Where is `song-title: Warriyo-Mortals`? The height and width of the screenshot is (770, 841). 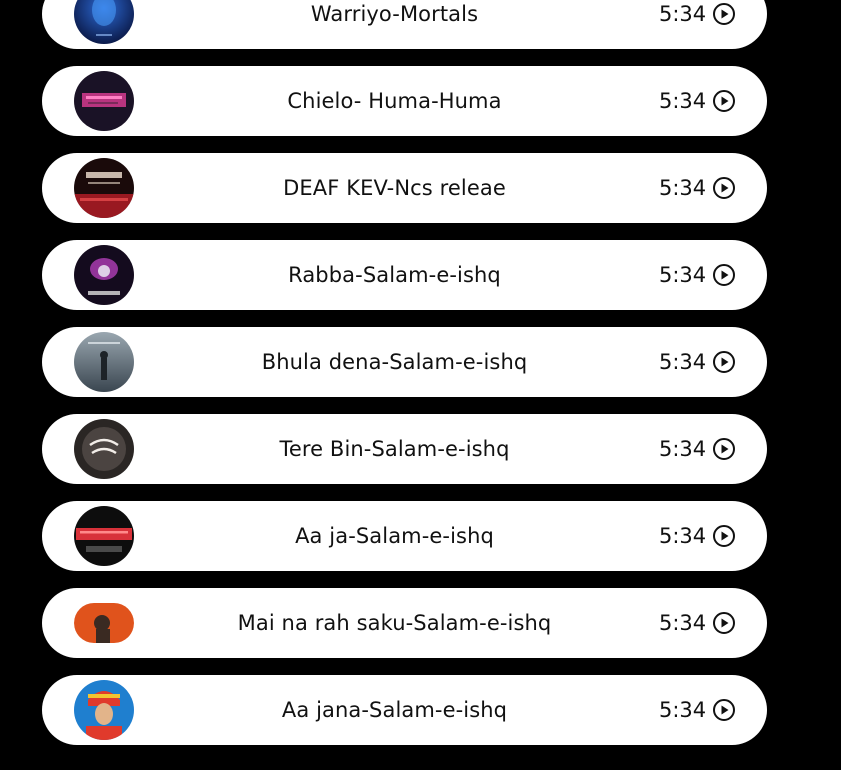
song-title: Warriyo-Mortals is located at coordinates (394, 14).